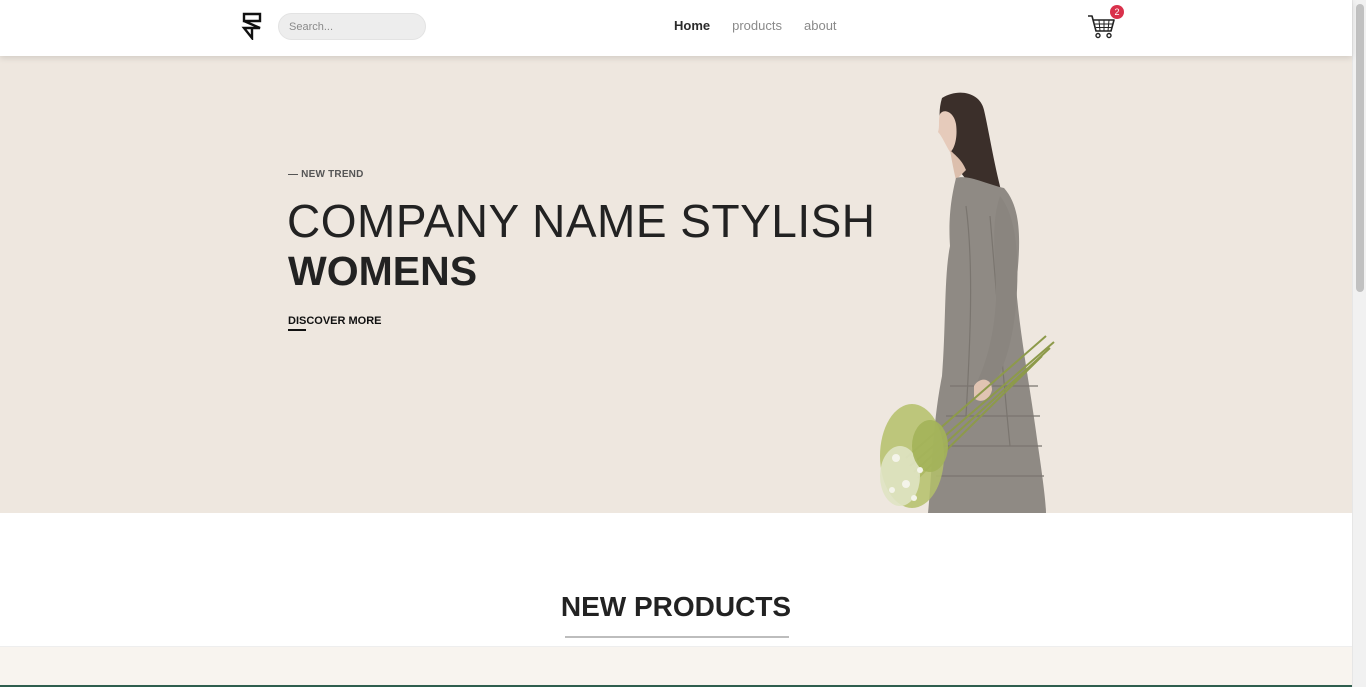  Describe the element at coordinates (692, 25) in the screenshot. I see `nav-home-link: Home` at that location.